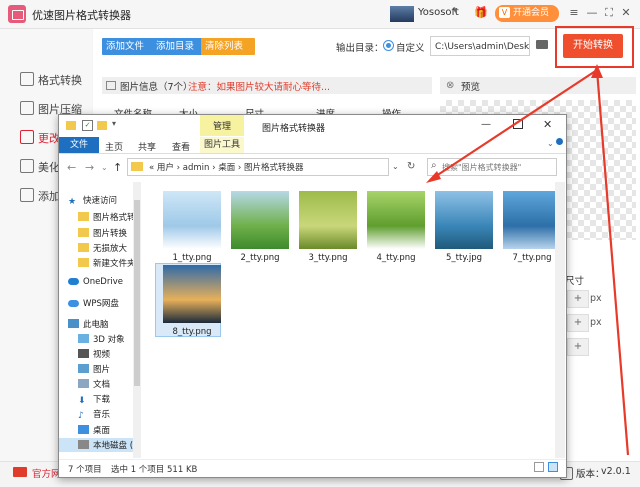  What do you see at coordinates (72, 202) in the screenshot?
I see `star-icon: ★` at bounding box center [72, 202].